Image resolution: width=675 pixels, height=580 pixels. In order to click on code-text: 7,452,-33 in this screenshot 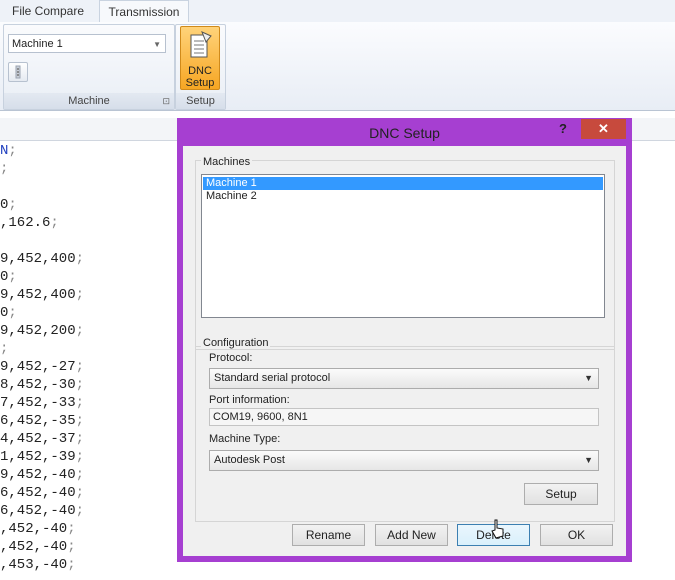, I will do `click(38, 403)`.